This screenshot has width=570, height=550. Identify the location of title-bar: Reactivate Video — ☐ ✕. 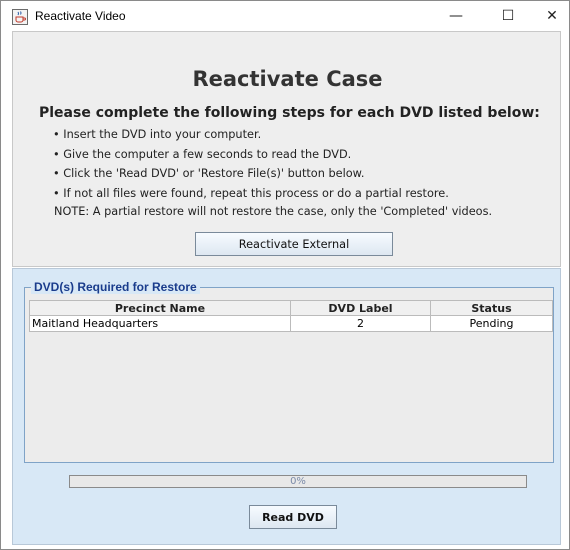
(285, 16).